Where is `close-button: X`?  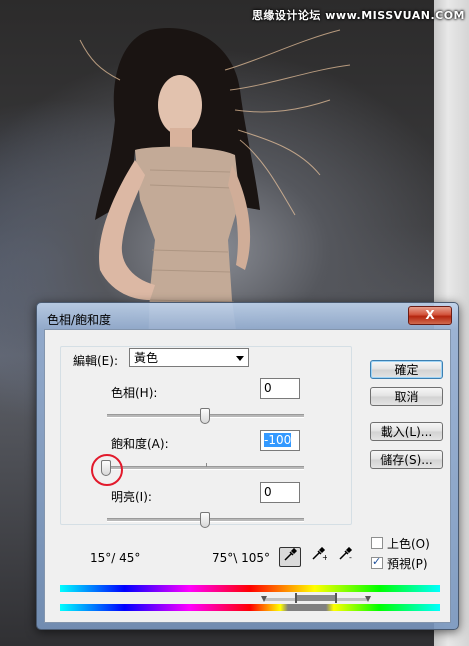 close-button: X is located at coordinates (430, 315).